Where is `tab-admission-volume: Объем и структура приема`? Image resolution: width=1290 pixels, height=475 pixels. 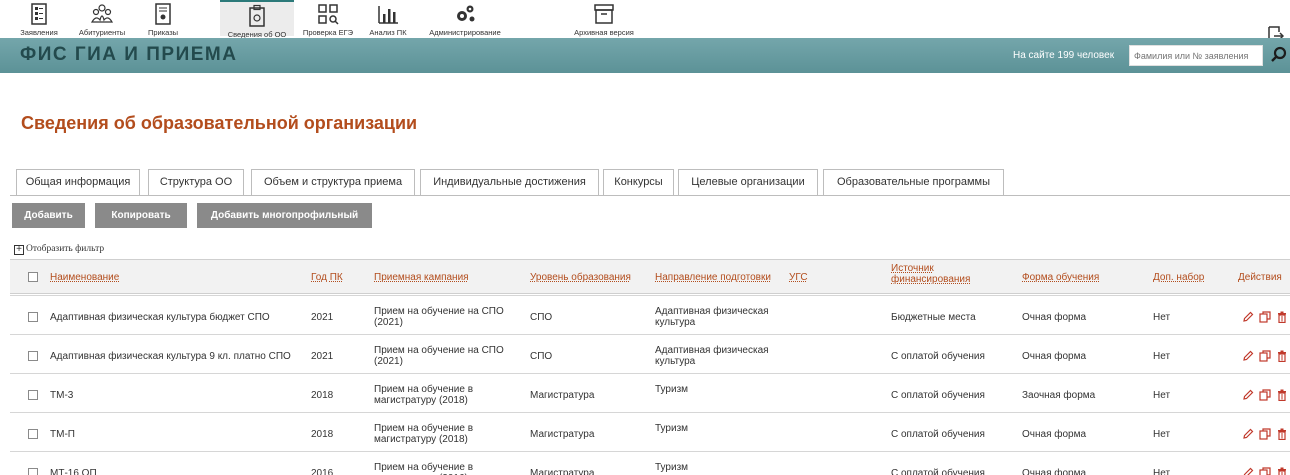 tab-admission-volume: Объем и структура приема is located at coordinates (333, 182).